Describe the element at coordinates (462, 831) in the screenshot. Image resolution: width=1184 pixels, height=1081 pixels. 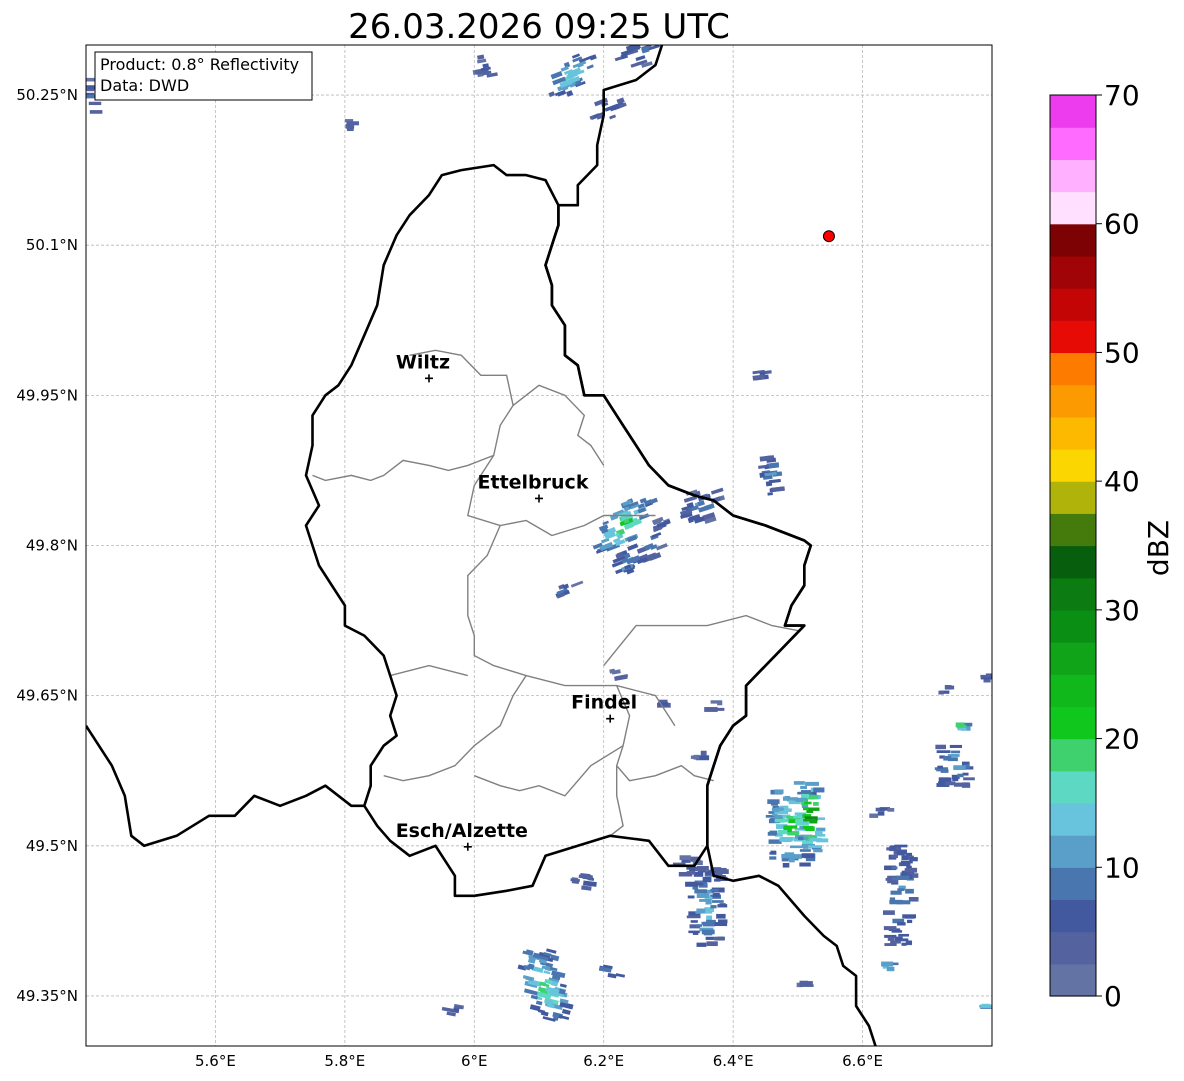
I see `city-label: Esch/Alzette` at that location.